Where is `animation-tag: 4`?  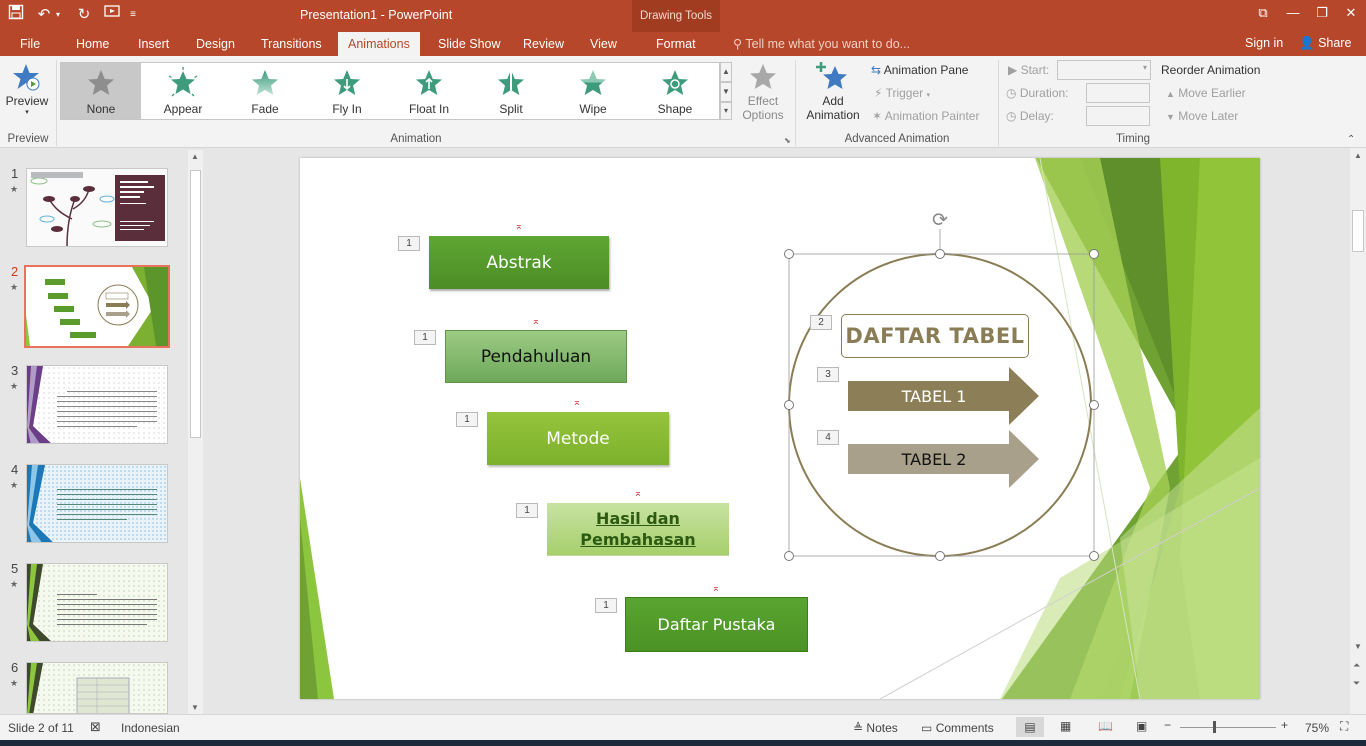 animation-tag: 4 is located at coordinates (828, 437).